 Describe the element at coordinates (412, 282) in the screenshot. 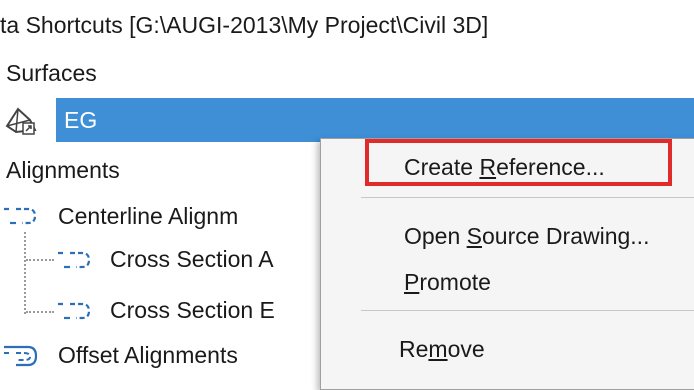

I see `menu-item-accelerator: P` at that location.